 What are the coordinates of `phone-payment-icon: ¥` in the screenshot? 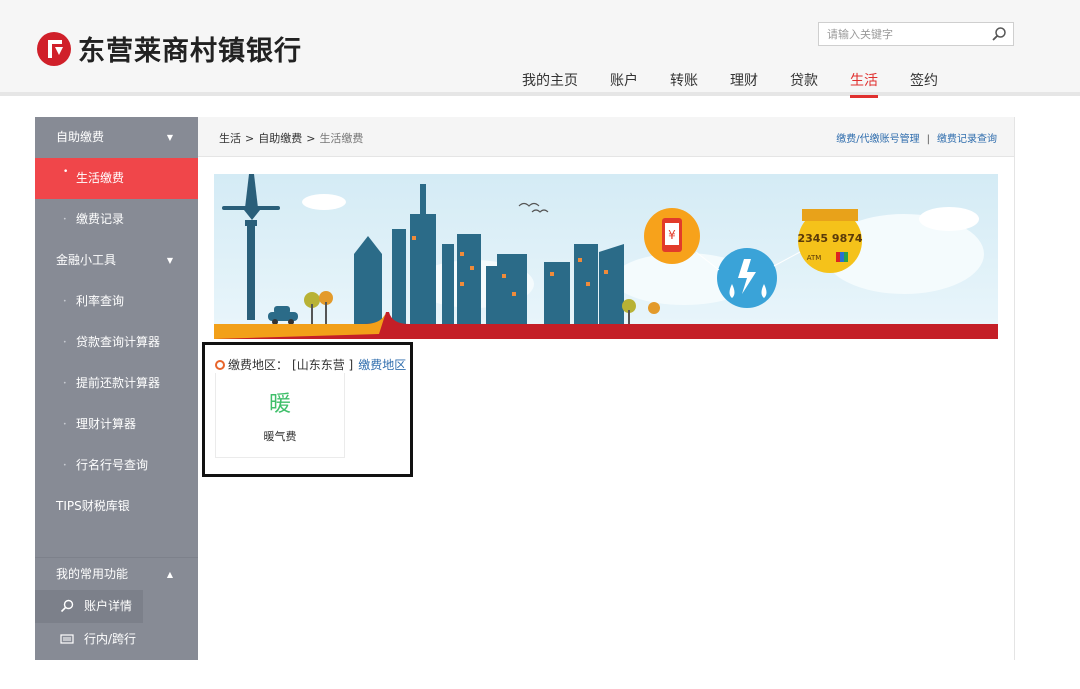 It's located at (672, 236).